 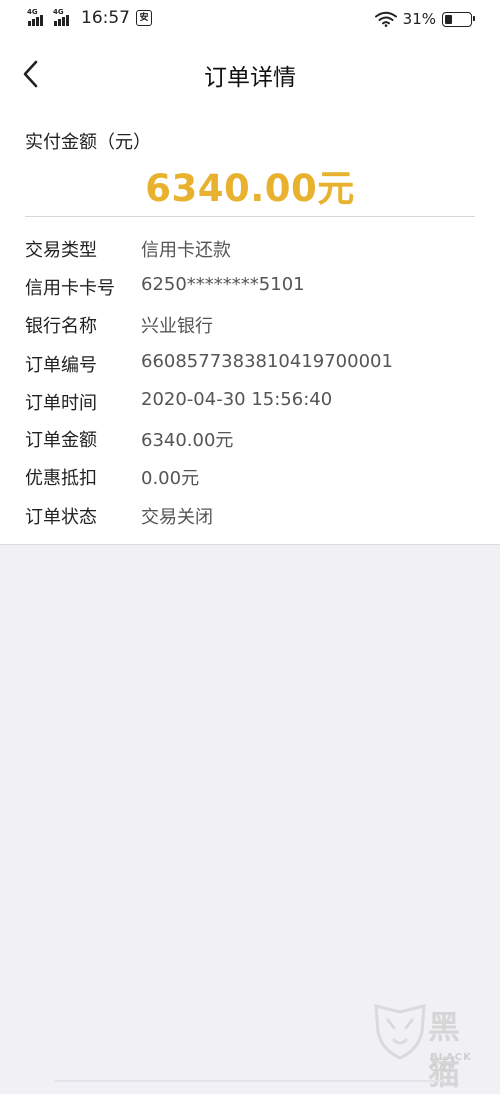 I want to click on detail-value: 兴业银行, so click(x=177, y=326).